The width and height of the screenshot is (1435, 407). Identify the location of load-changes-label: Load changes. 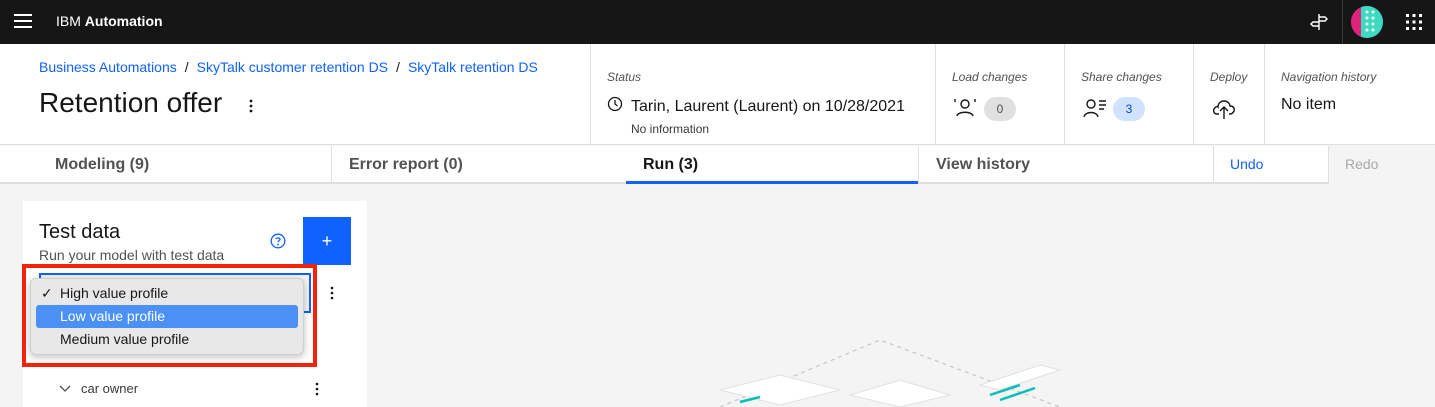
(990, 77).